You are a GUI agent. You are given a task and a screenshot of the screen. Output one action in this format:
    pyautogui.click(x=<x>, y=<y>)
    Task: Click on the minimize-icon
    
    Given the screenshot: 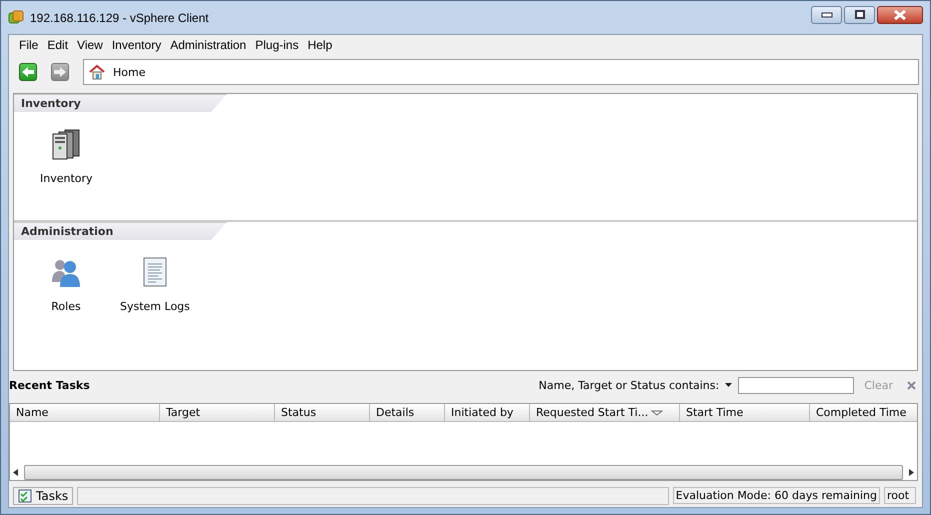 What is the action you would take?
    pyautogui.click(x=826, y=15)
    